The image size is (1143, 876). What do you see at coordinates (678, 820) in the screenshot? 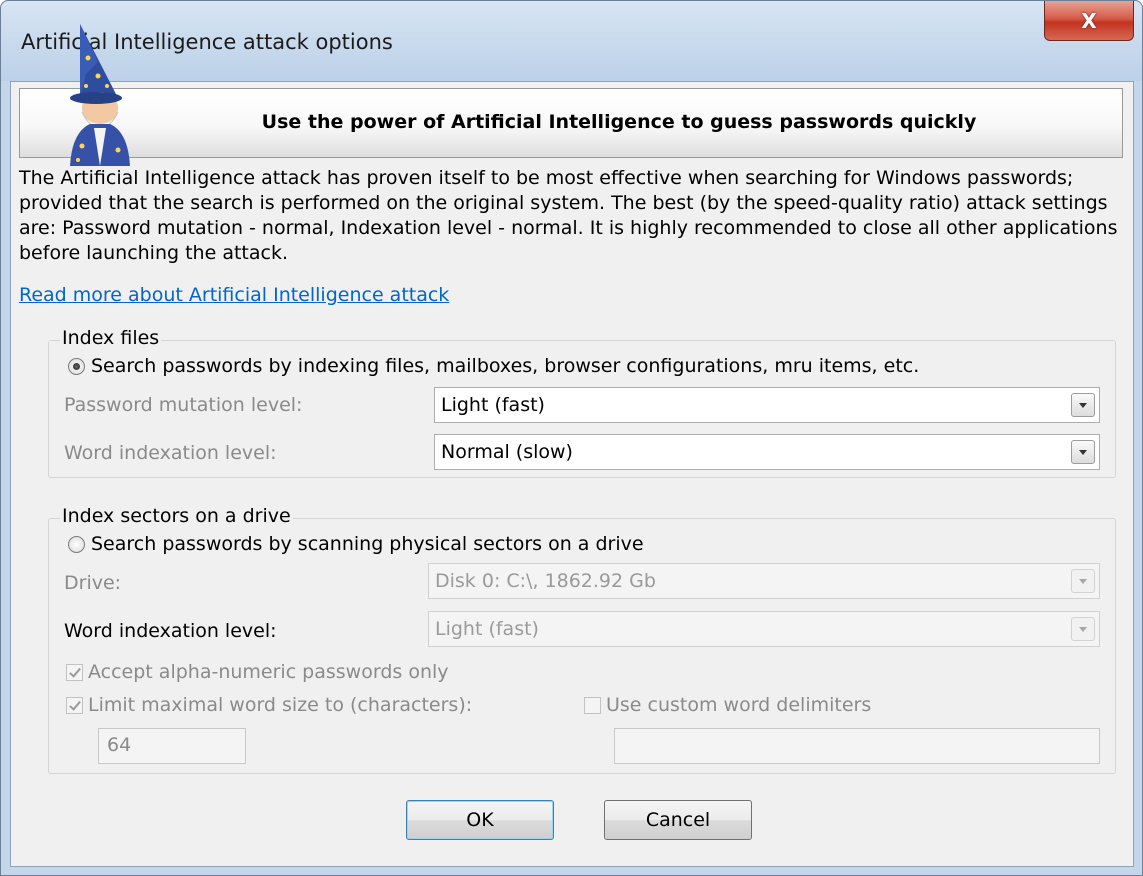
I see `cancel-button: Cancel` at bounding box center [678, 820].